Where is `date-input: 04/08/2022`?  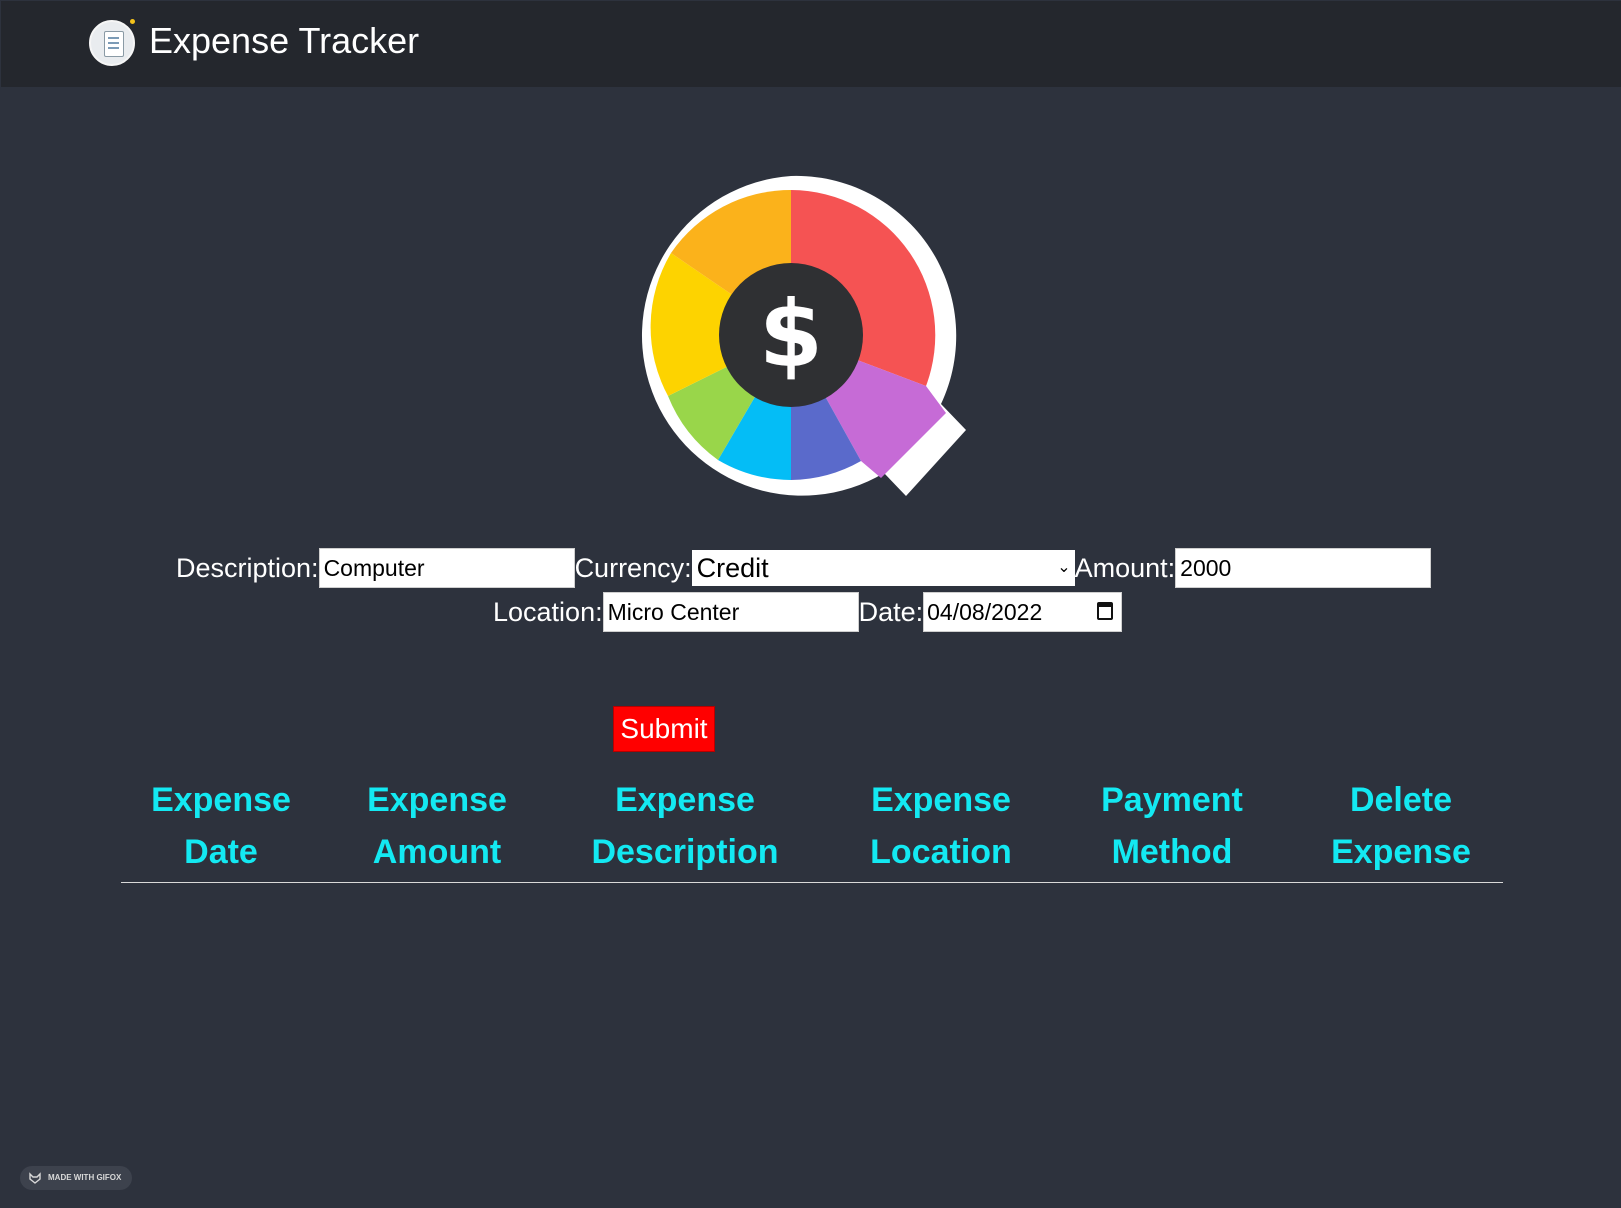 date-input: 04/08/2022 is located at coordinates (1023, 612).